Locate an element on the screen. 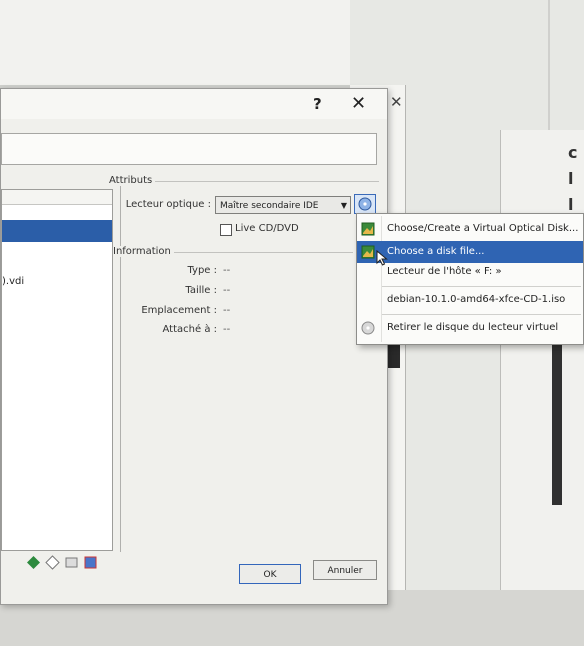 Image resolution: width=584 pixels, height=646 pixels. dialog-header-field is located at coordinates (189, 149).